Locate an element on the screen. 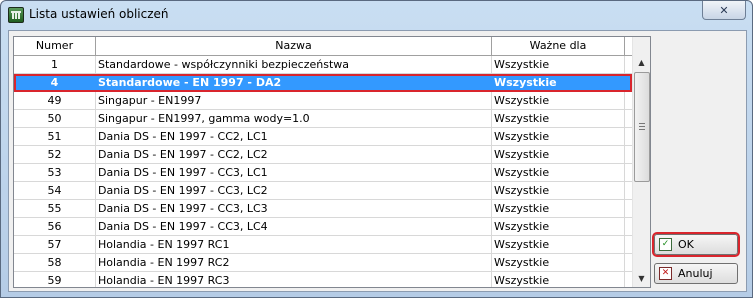 The width and height of the screenshot is (753, 298). table-row: 51 Dania DS - EN 1997 - CC2, LC1 Wszystkie is located at coordinates (323, 137).